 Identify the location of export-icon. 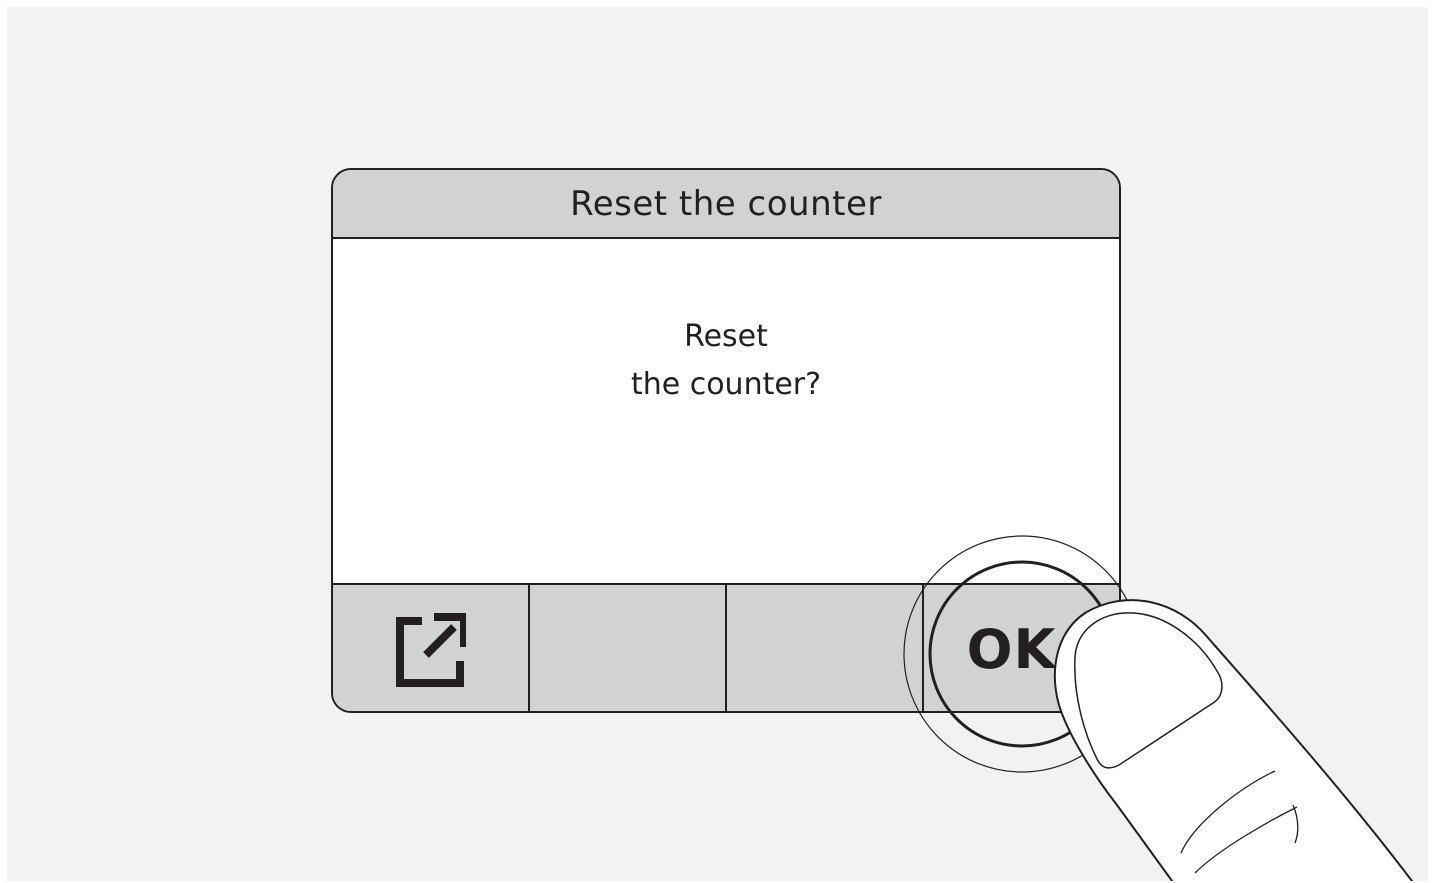
(430, 650).